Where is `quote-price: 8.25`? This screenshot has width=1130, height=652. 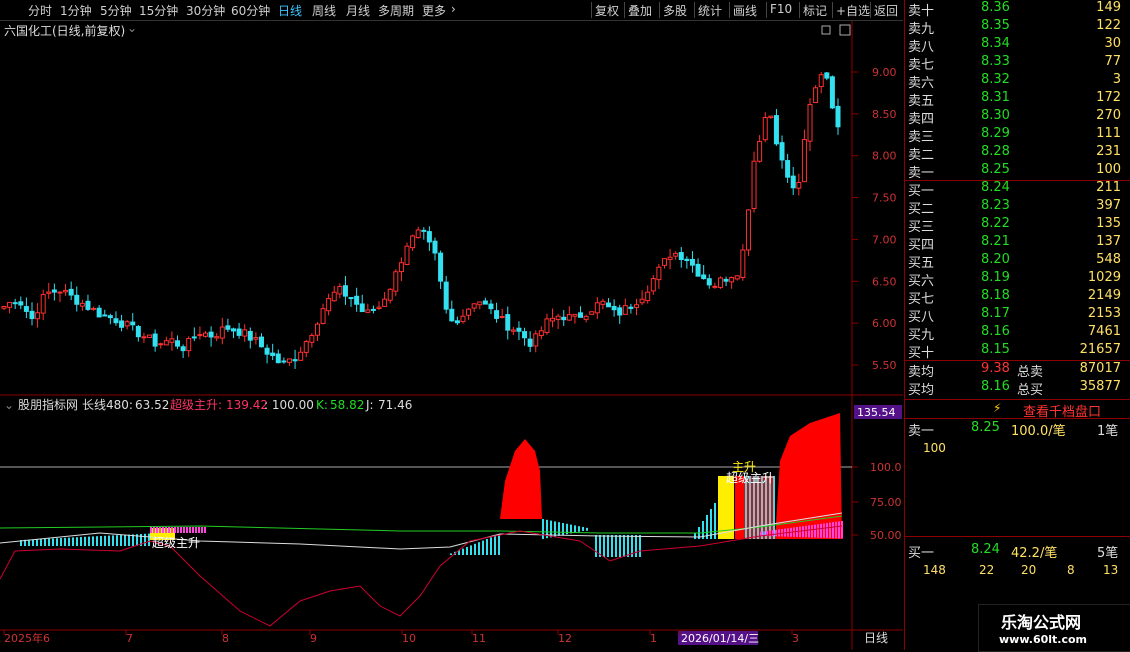 quote-price: 8.25 is located at coordinates (995, 169).